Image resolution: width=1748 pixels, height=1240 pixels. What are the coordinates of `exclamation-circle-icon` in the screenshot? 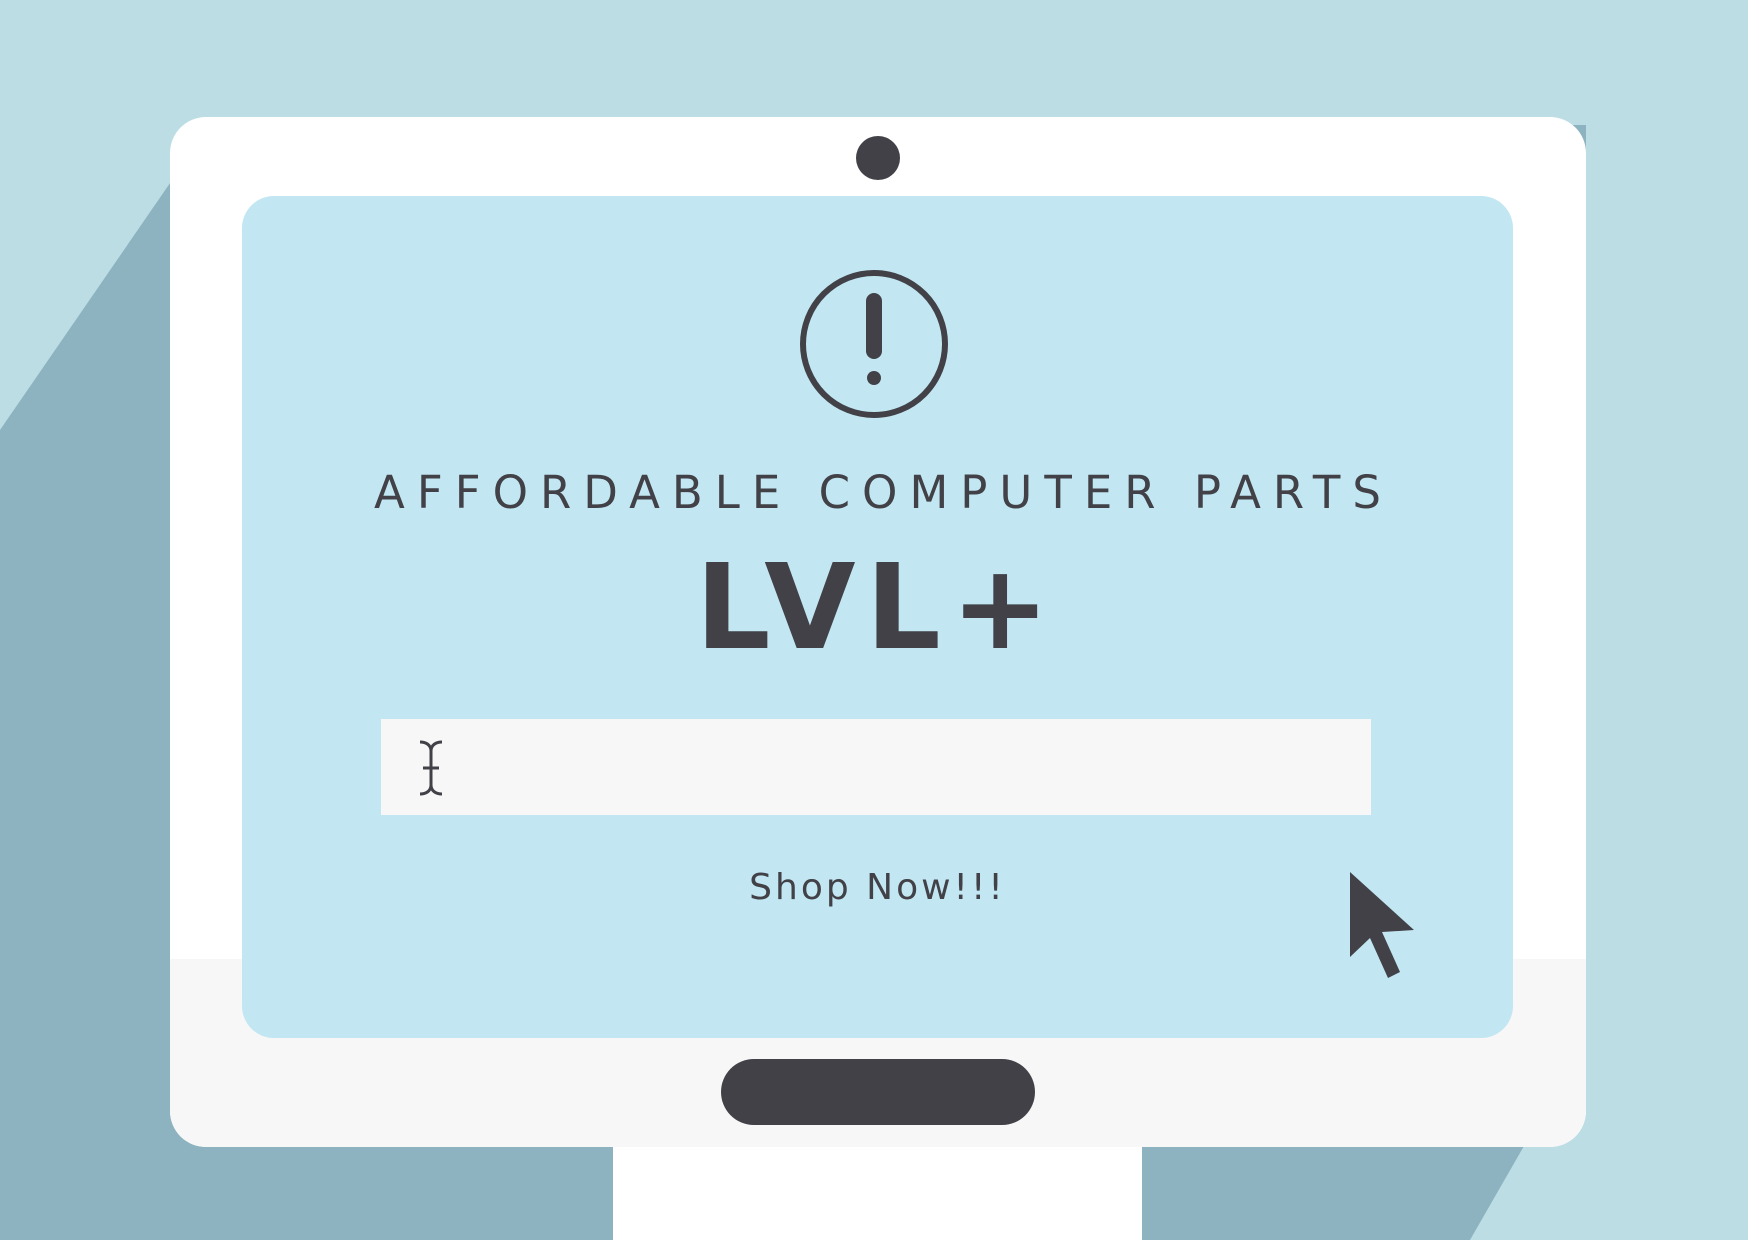 It's located at (874, 344).